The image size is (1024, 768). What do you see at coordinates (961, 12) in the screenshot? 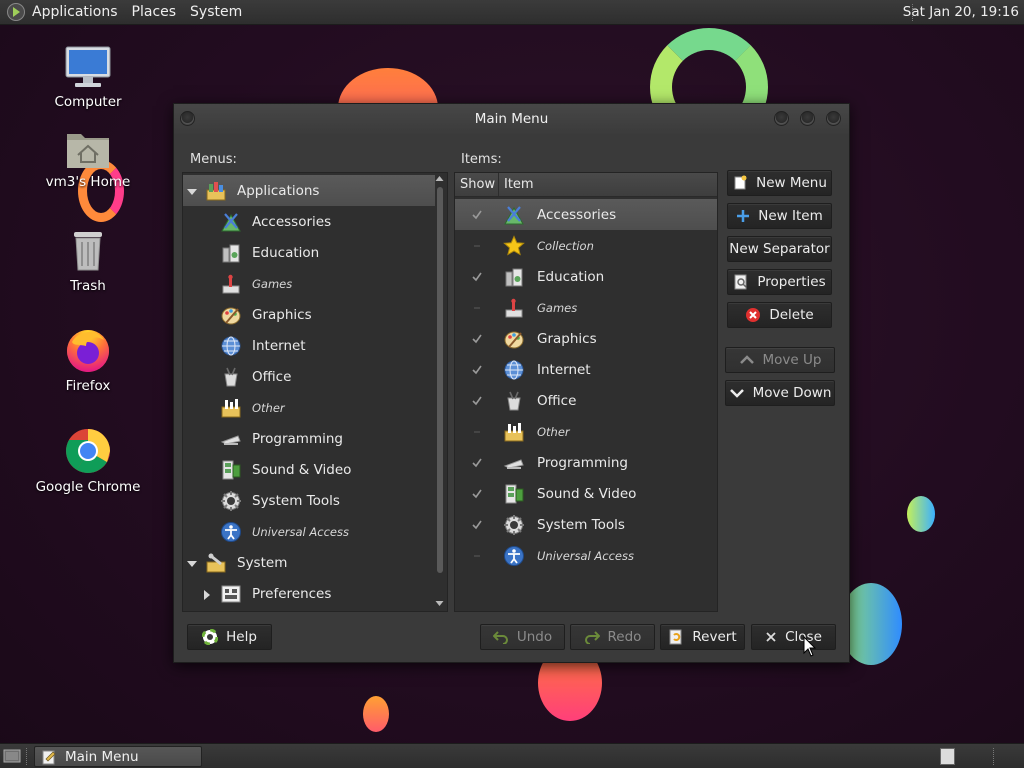
I see `clock: Sat Jan 20, 19:16` at bounding box center [961, 12].